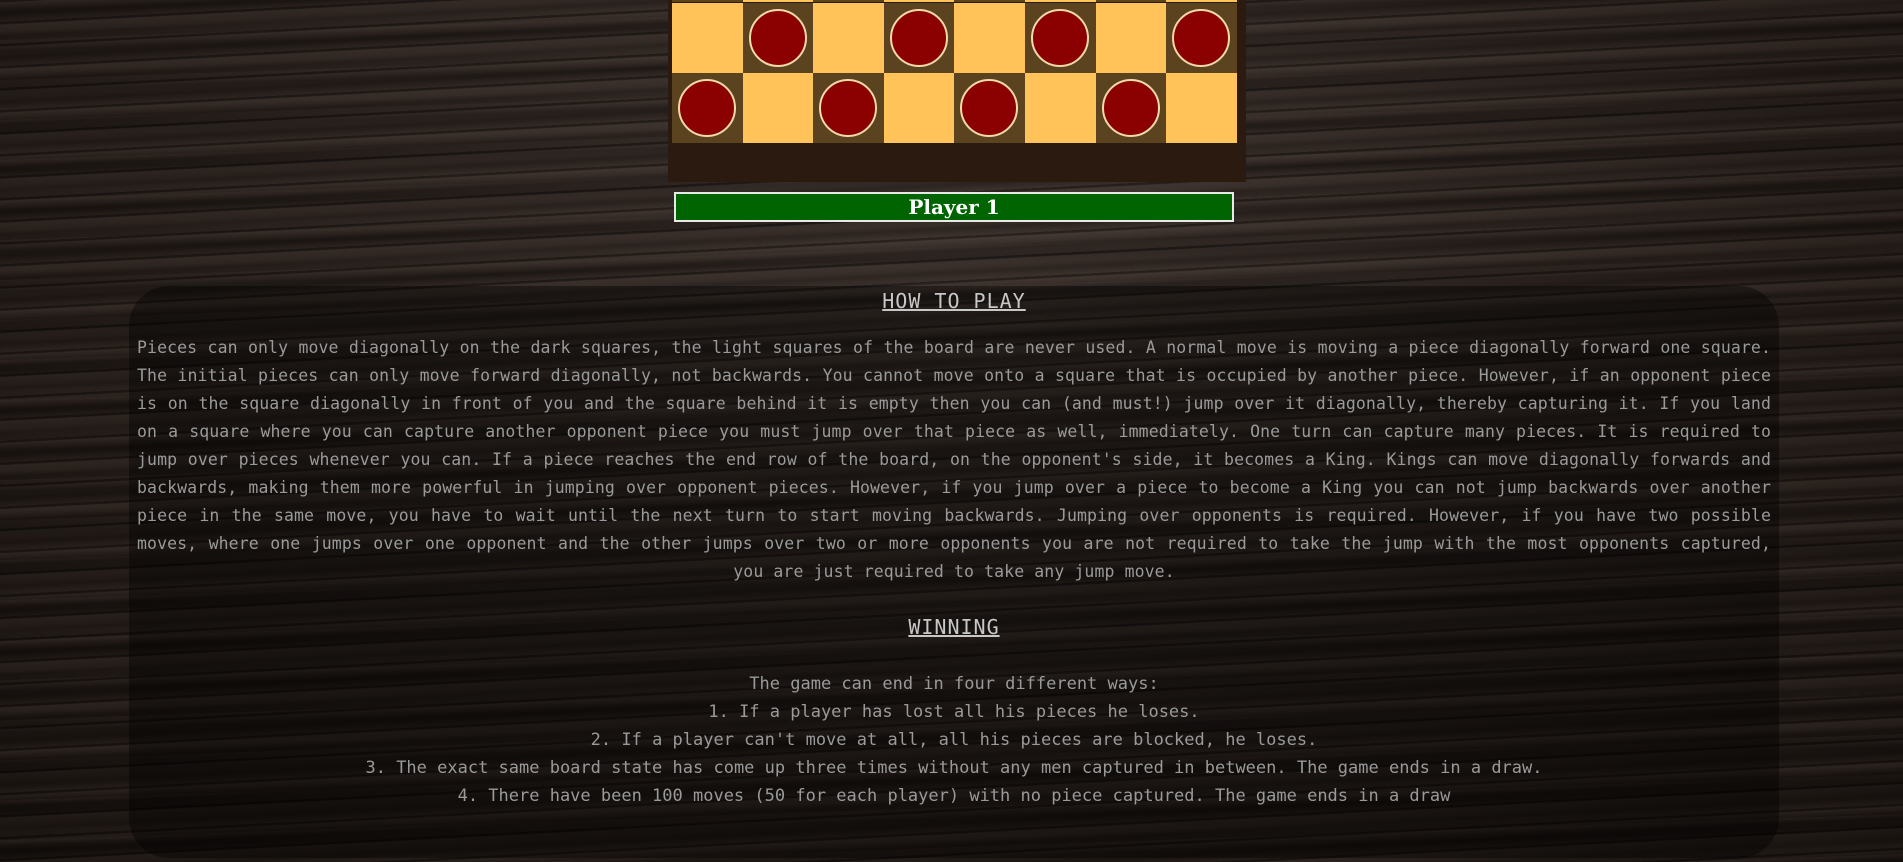 The width and height of the screenshot is (1903, 862). Describe the element at coordinates (957, 91) in the screenshot. I see `checkers-board` at that location.